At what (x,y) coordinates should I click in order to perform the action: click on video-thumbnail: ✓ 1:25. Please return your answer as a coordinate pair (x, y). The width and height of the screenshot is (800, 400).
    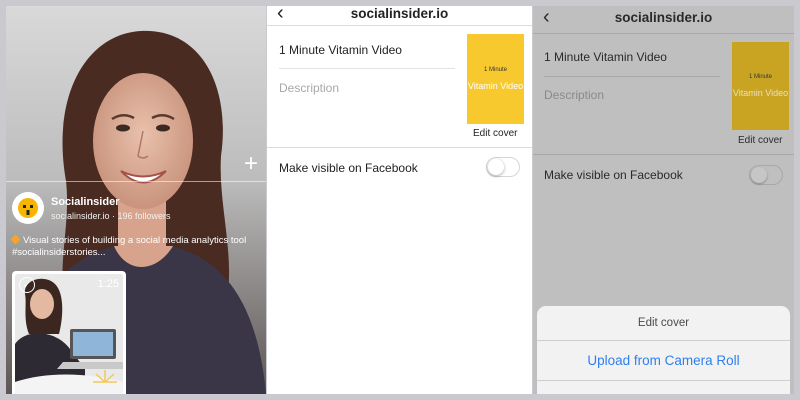
    Looking at the image, I should click on (69, 332).